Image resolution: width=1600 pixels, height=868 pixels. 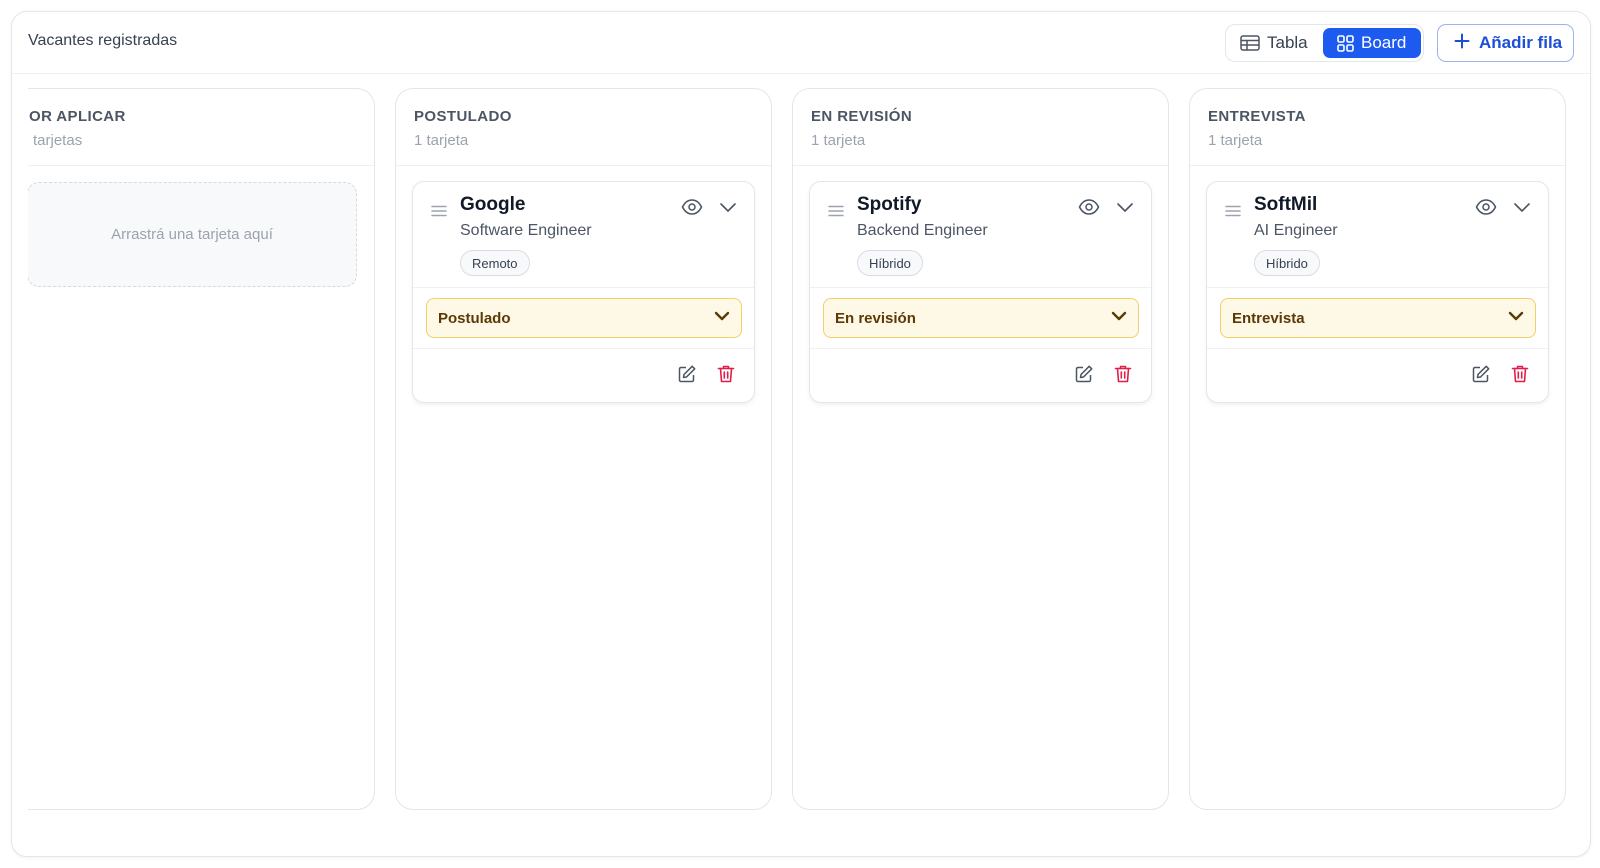 What do you see at coordinates (474, 318) in the screenshot?
I see `status-value: Postulado` at bounding box center [474, 318].